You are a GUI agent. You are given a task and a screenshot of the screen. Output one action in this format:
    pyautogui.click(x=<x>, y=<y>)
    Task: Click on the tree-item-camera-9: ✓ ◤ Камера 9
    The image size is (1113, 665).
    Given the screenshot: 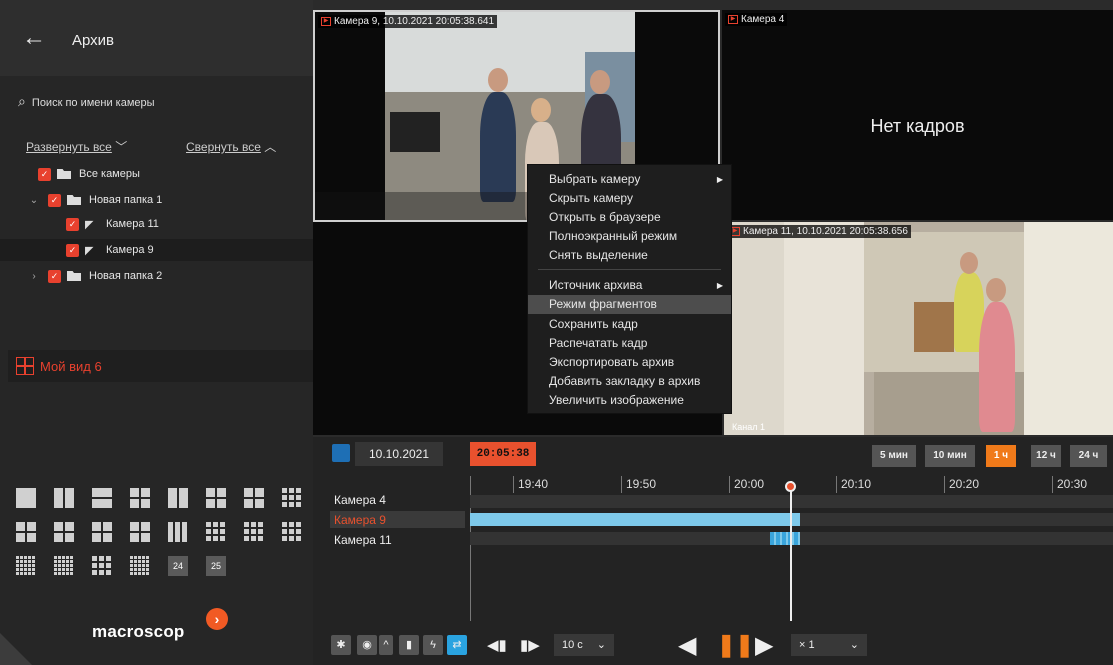 What is the action you would take?
    pyautogui.click(x=156, y=250)
    